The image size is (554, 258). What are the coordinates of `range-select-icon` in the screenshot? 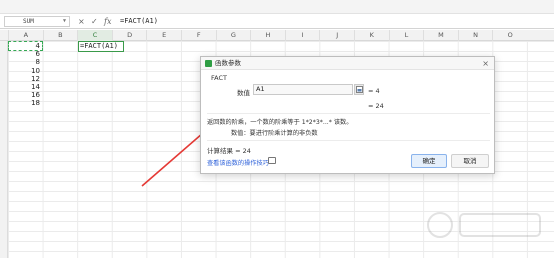 It's located at (359, 89).